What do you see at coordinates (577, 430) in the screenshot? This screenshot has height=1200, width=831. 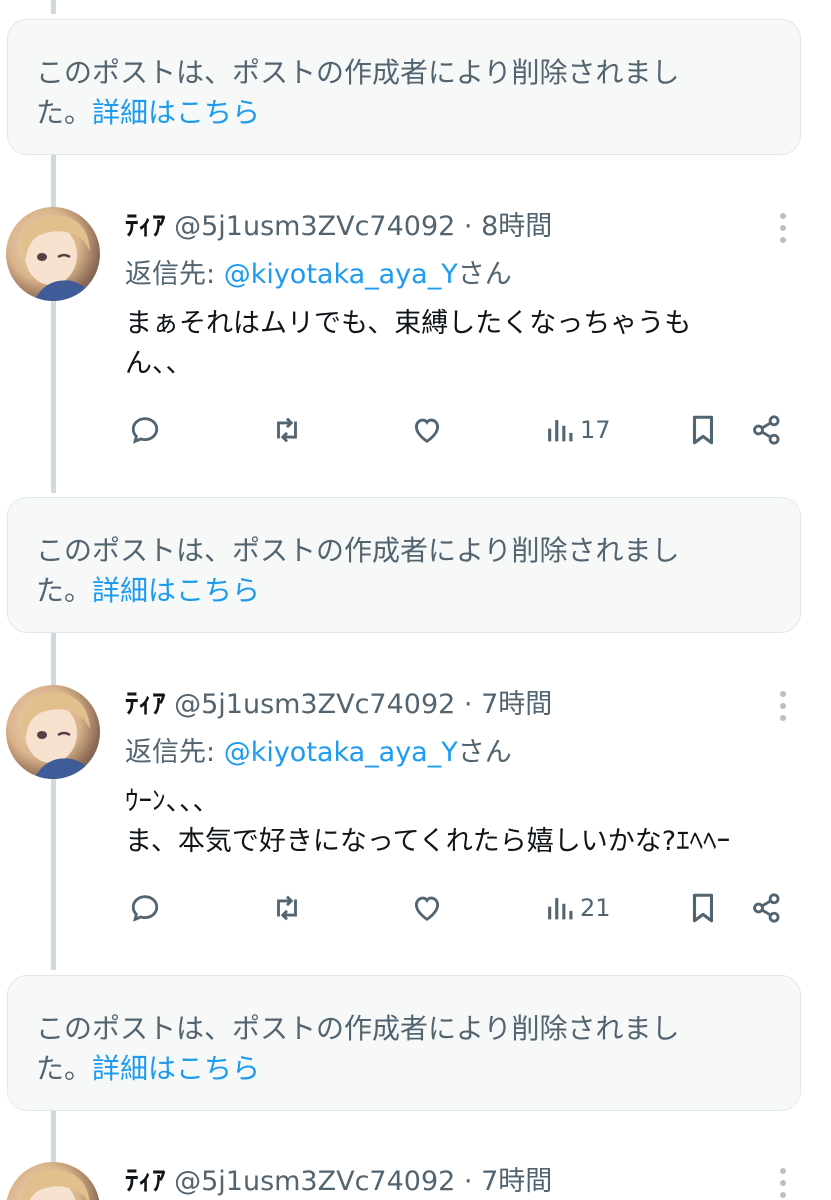 I see `views-button: 17` at bounding box center [577, 430].